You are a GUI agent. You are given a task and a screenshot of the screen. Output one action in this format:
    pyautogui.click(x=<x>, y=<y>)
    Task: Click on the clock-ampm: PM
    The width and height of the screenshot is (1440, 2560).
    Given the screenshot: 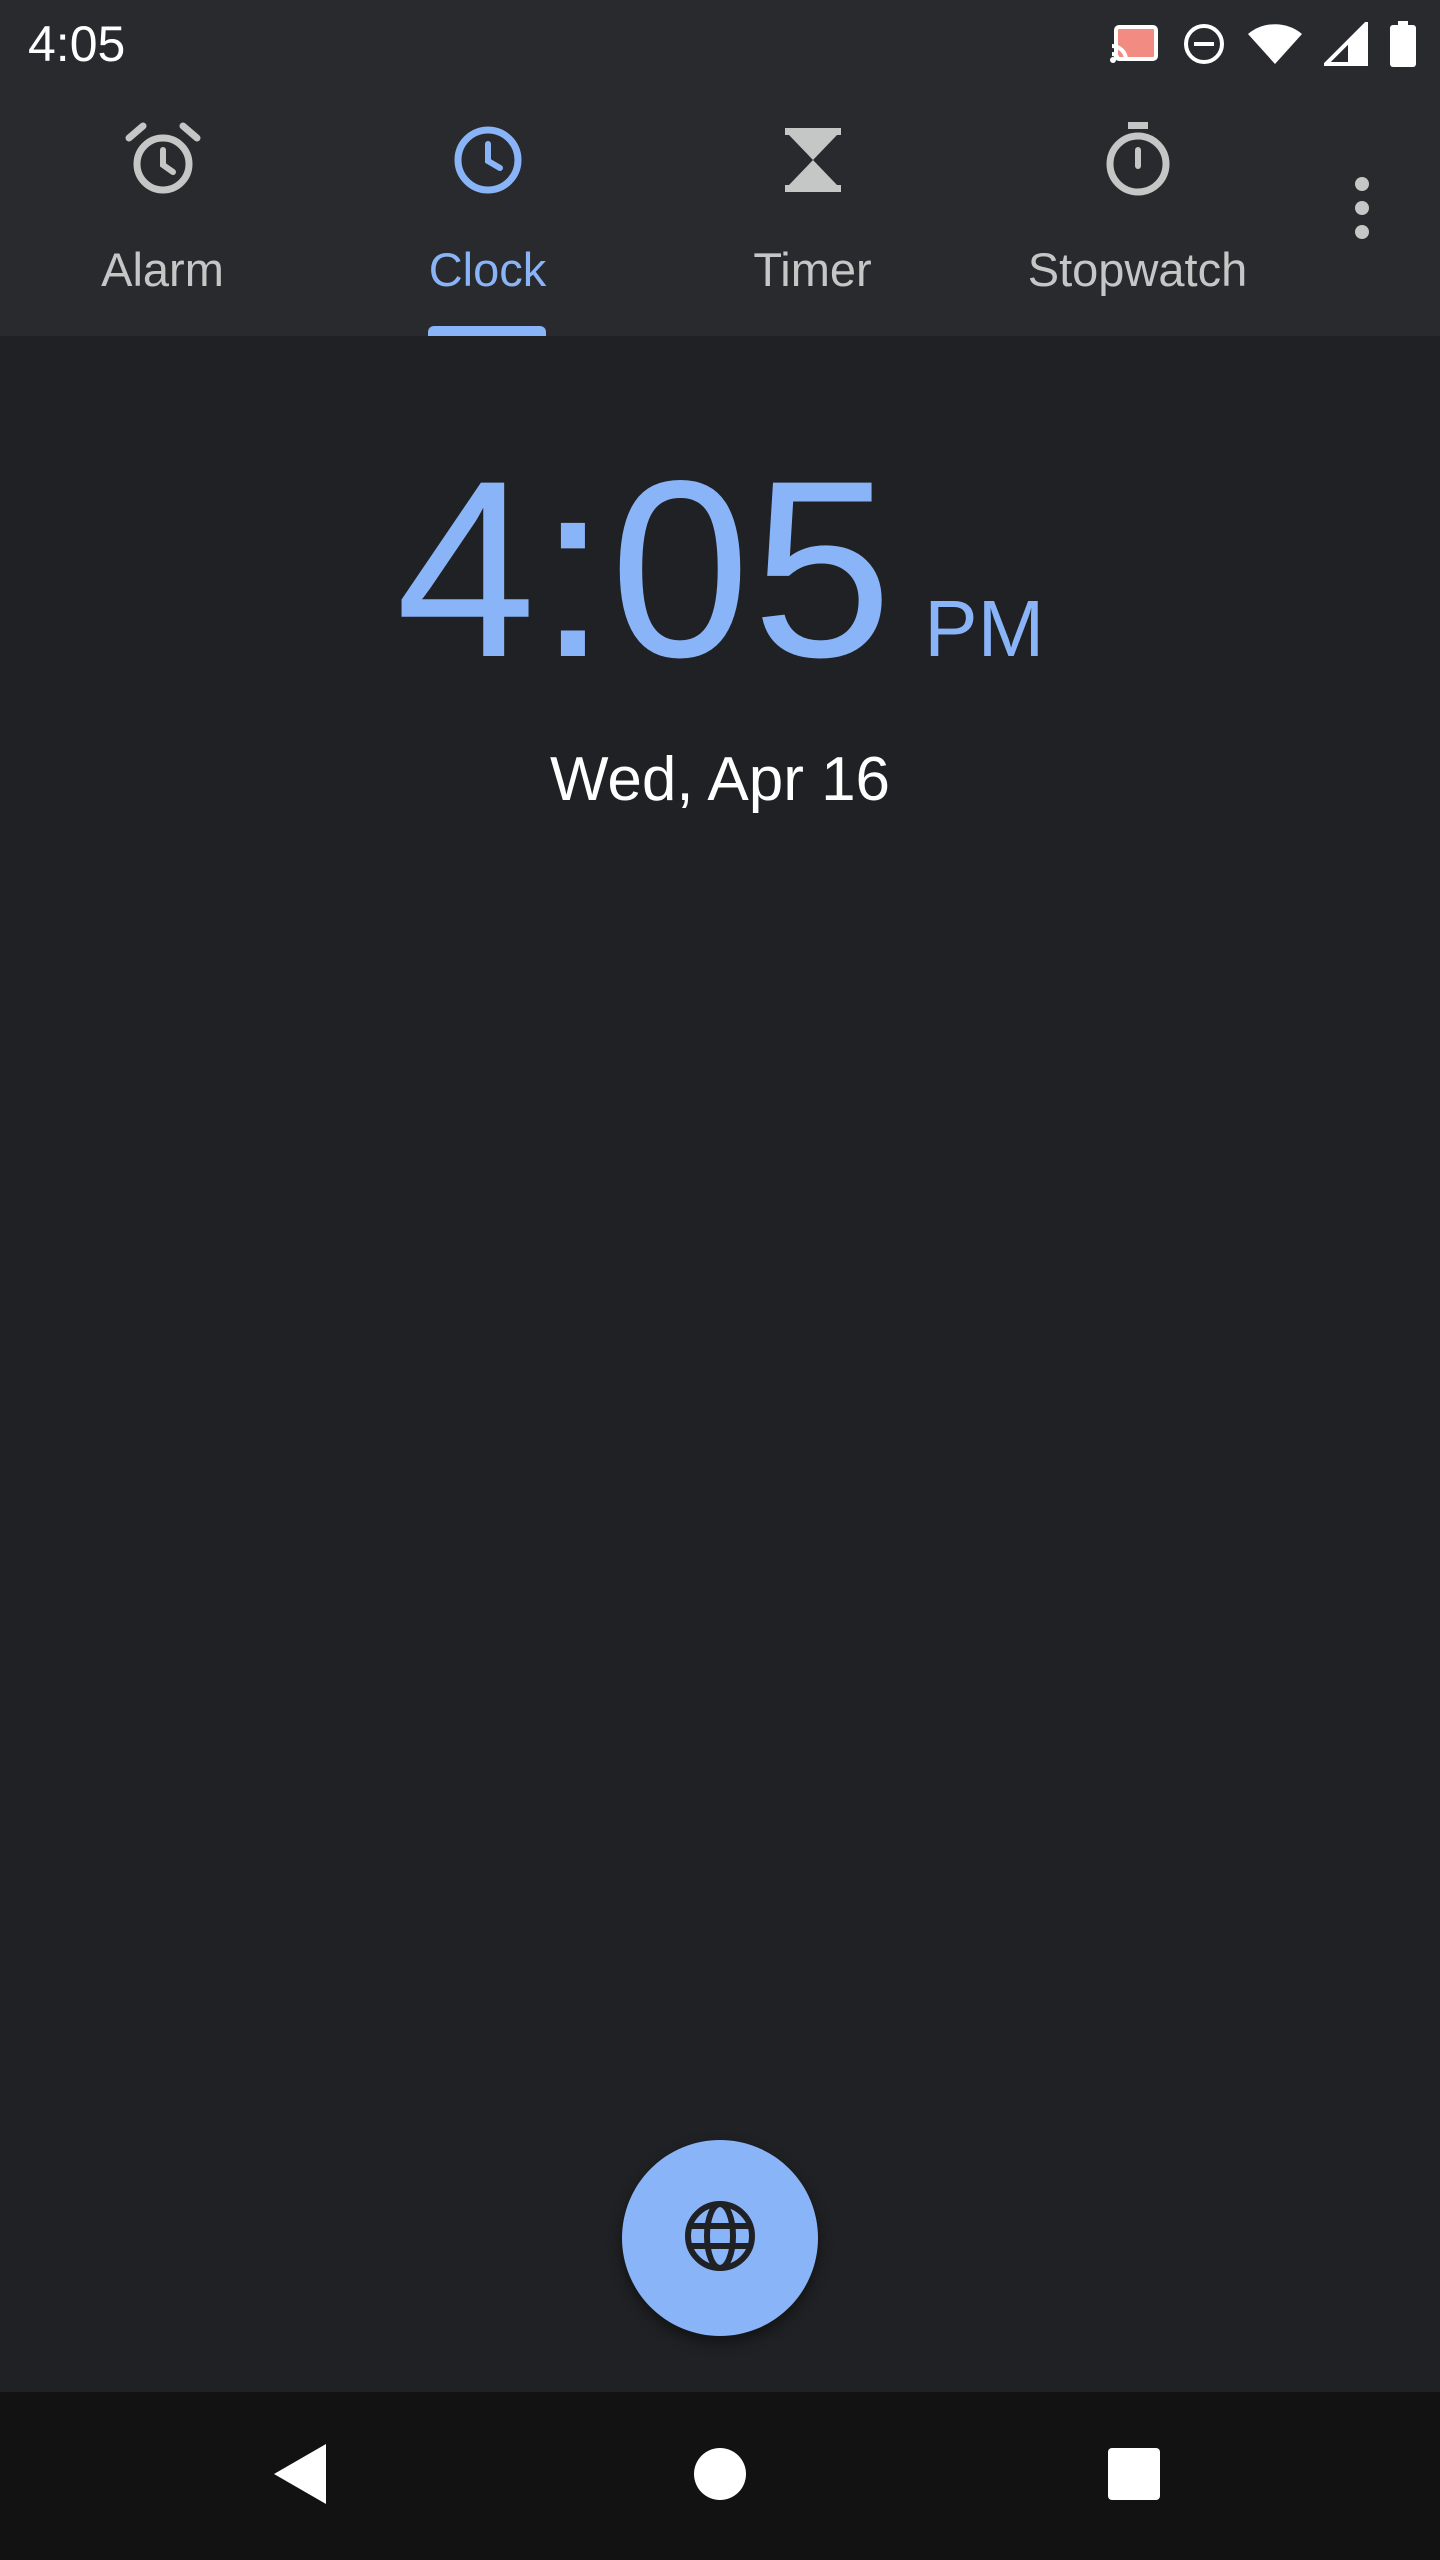 What is the action you would take?
    pyautogui.click(x=984, y=628)
    